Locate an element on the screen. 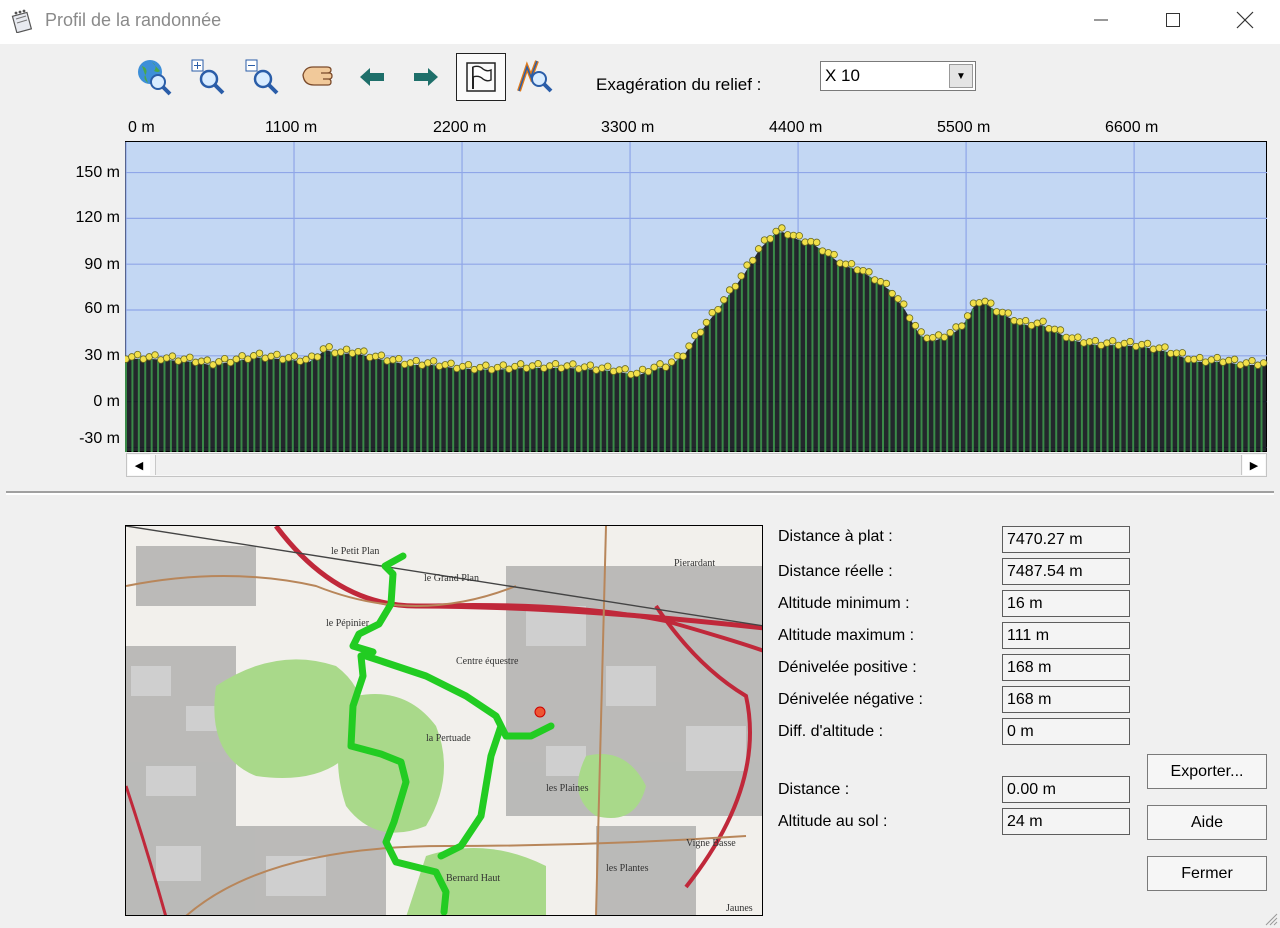 The width and height of the screenshot is (1280, 928). close-dialog-button: Fermer is located at coordinates (1207, 873).